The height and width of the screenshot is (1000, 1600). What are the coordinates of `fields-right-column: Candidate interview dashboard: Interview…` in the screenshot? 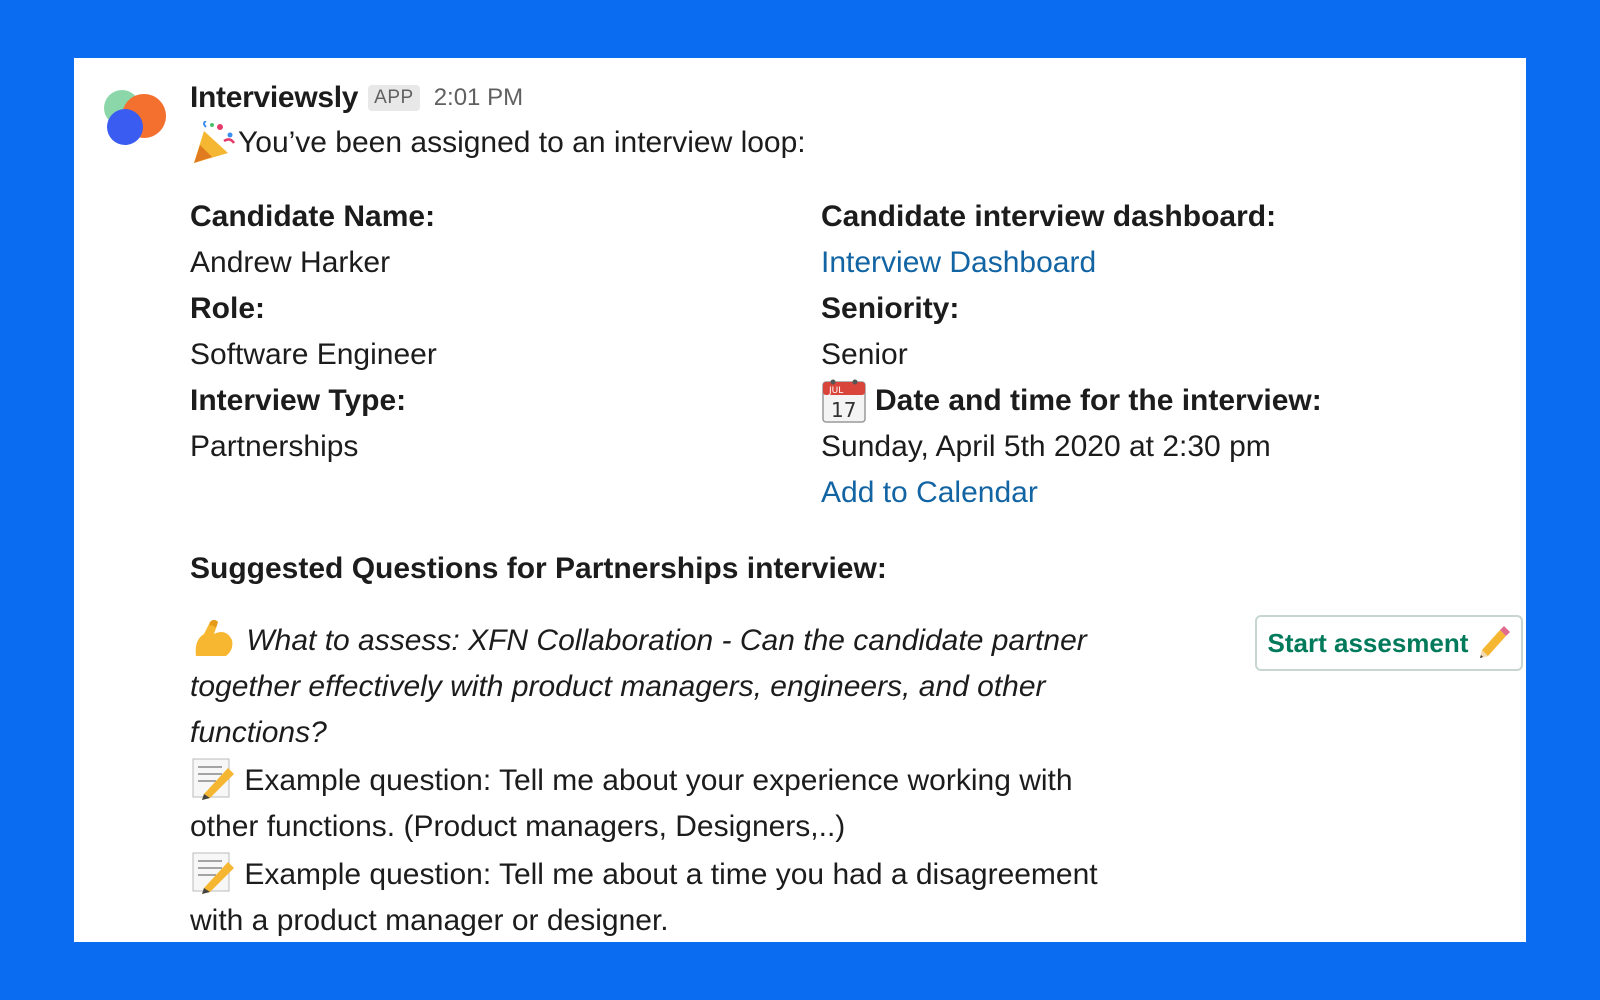 It's located at (1171, 355).